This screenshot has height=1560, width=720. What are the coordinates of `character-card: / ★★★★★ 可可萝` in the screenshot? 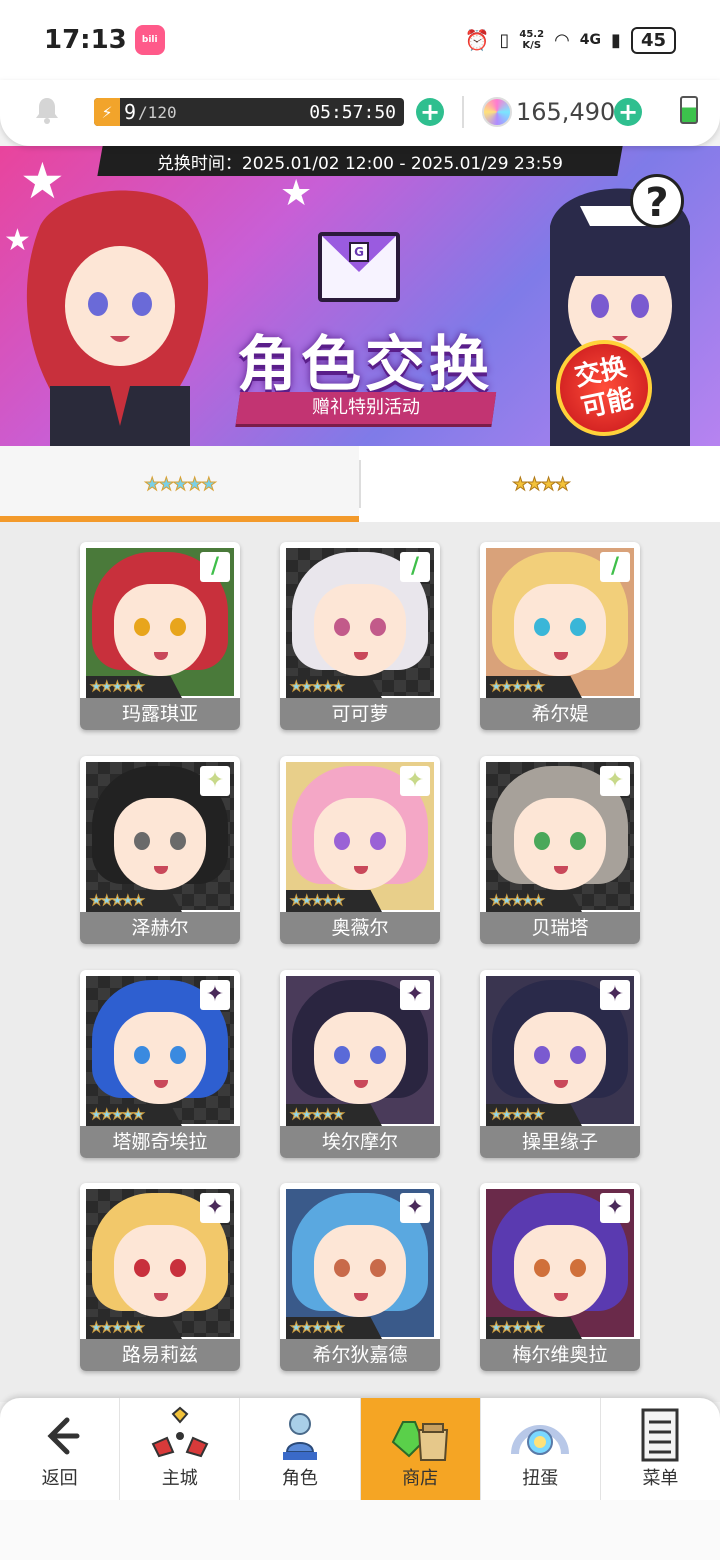 It's located at (360, 636).